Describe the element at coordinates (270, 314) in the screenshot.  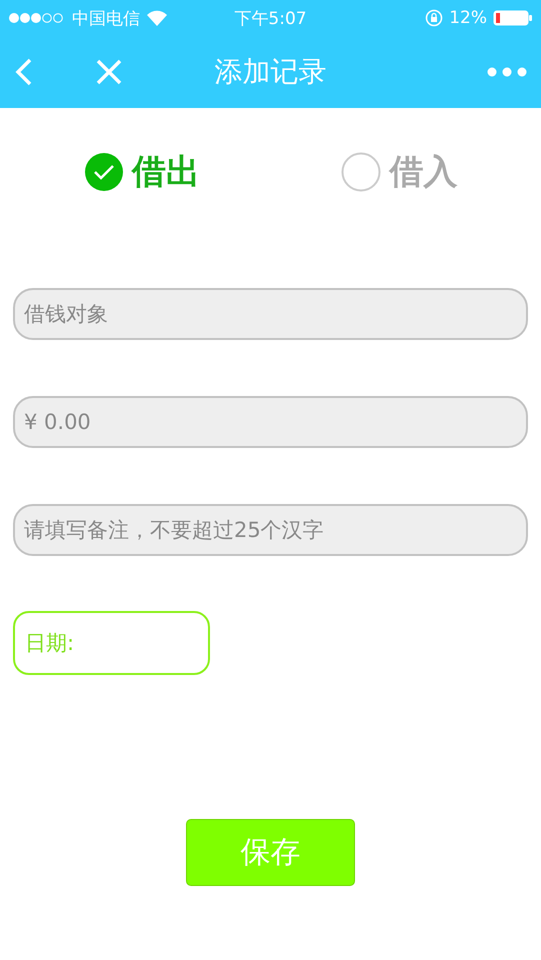
I see `input-field: 借钱对象` at that location.